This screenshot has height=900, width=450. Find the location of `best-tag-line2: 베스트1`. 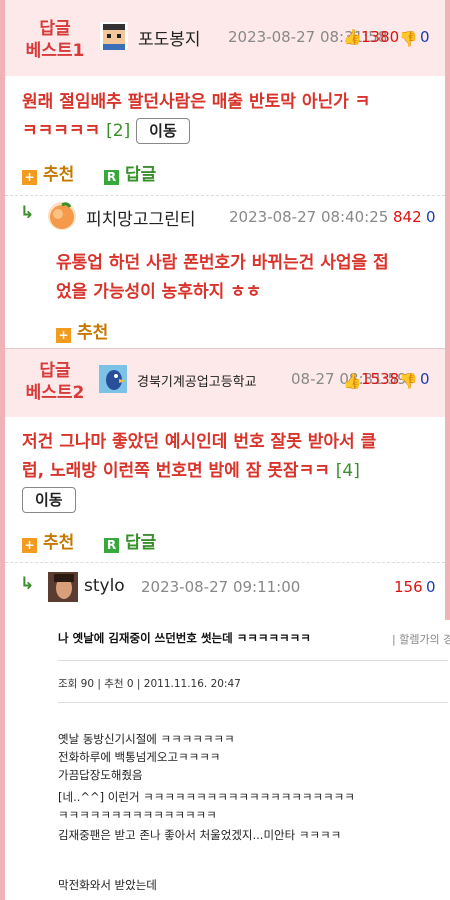

best-tag-line2: 베스트1 is located at coordinates (55, 51).